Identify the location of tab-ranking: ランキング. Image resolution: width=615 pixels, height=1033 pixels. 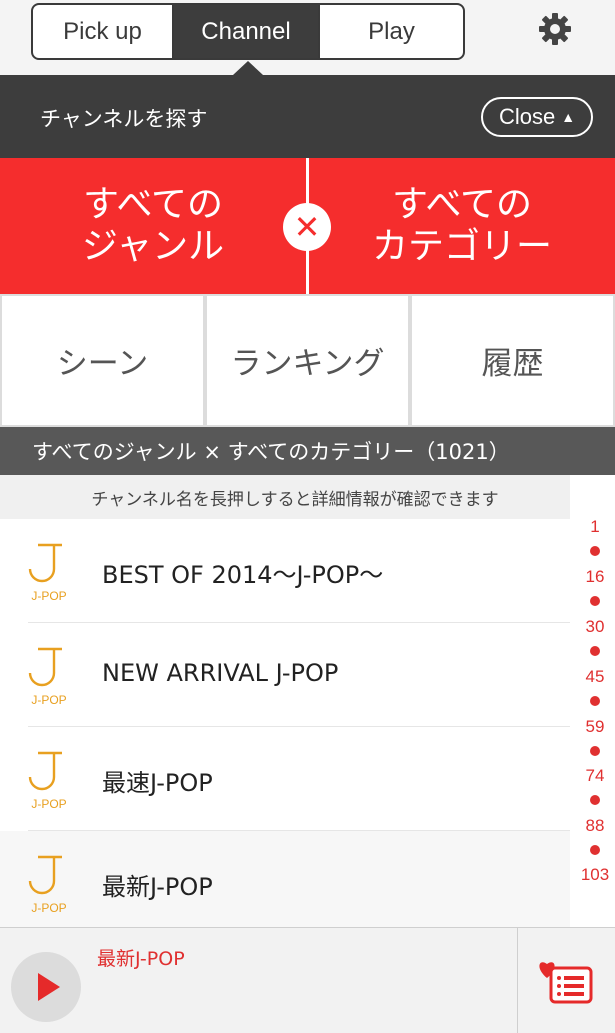
(307, 360).